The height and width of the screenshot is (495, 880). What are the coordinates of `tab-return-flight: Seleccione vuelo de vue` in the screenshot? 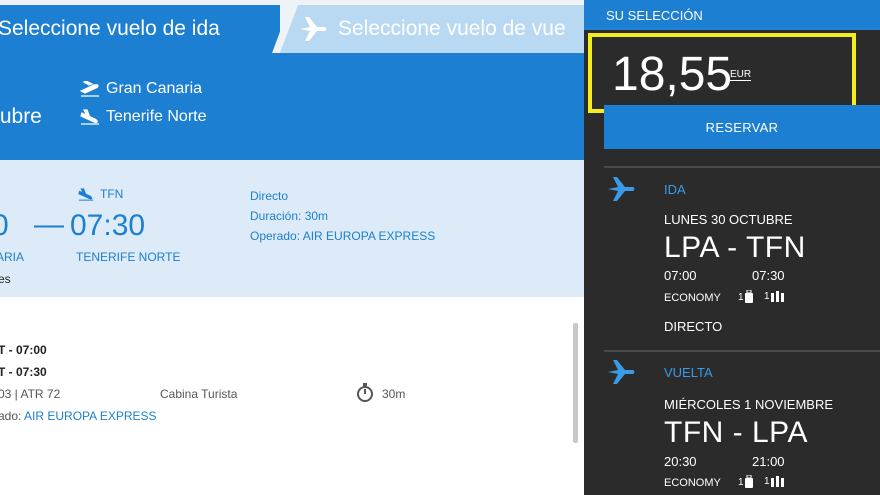 It's located at (435, 29).